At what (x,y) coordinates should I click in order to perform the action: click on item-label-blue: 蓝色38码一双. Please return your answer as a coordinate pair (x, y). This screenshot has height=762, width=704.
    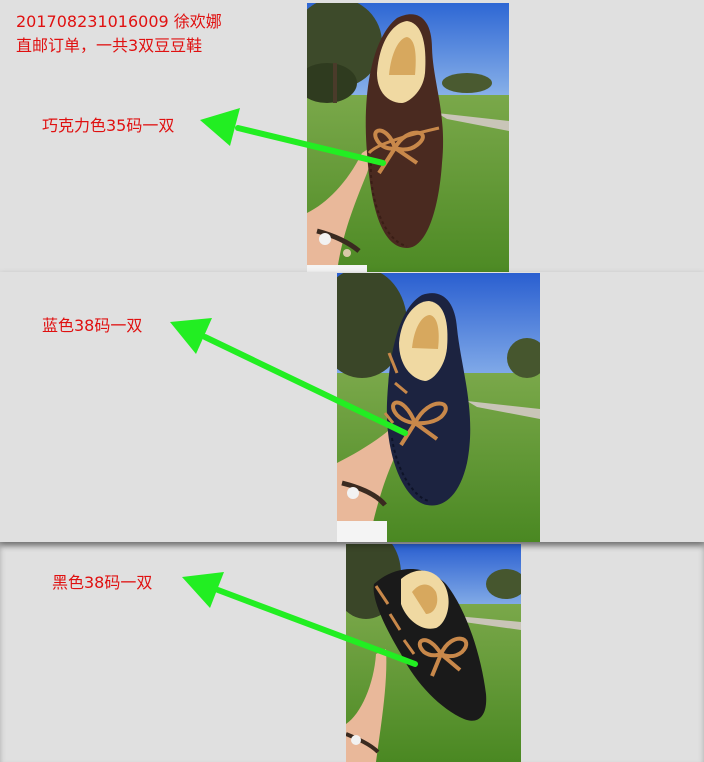
    Looking at the image, I should click on (92, 325).